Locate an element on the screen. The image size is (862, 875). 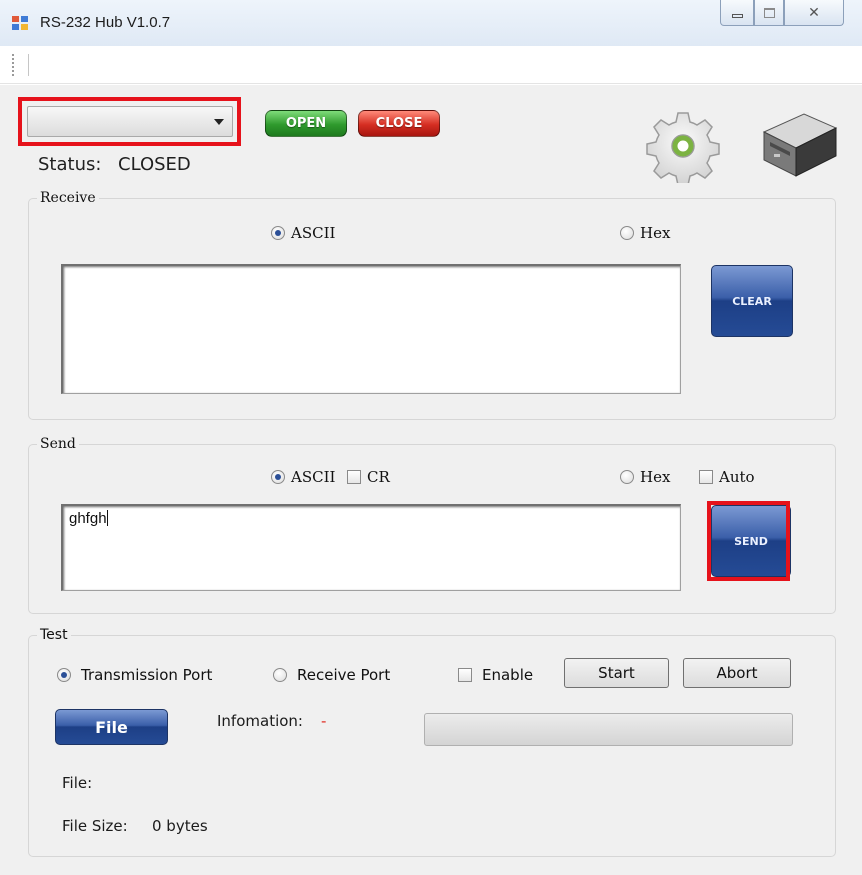
send-hex-radio is located at coordinates (627, 477).